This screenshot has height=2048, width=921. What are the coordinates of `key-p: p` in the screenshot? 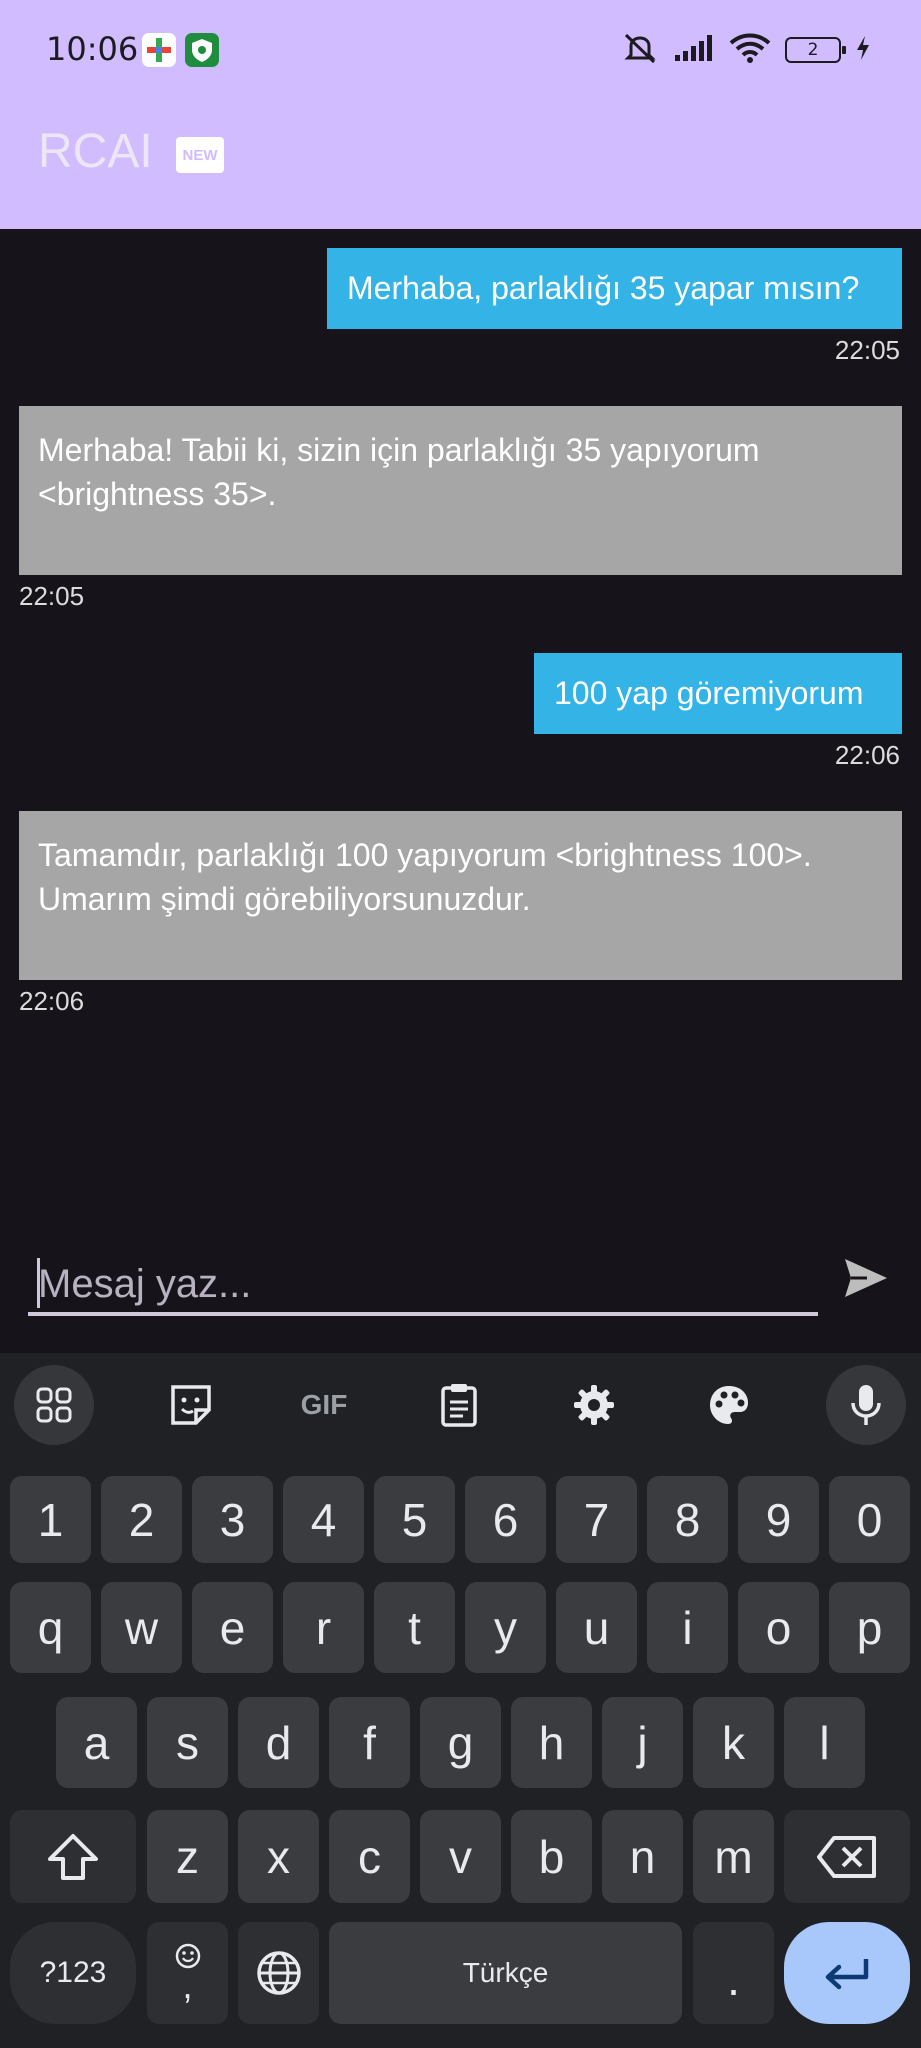 It's located at (869, 1627).